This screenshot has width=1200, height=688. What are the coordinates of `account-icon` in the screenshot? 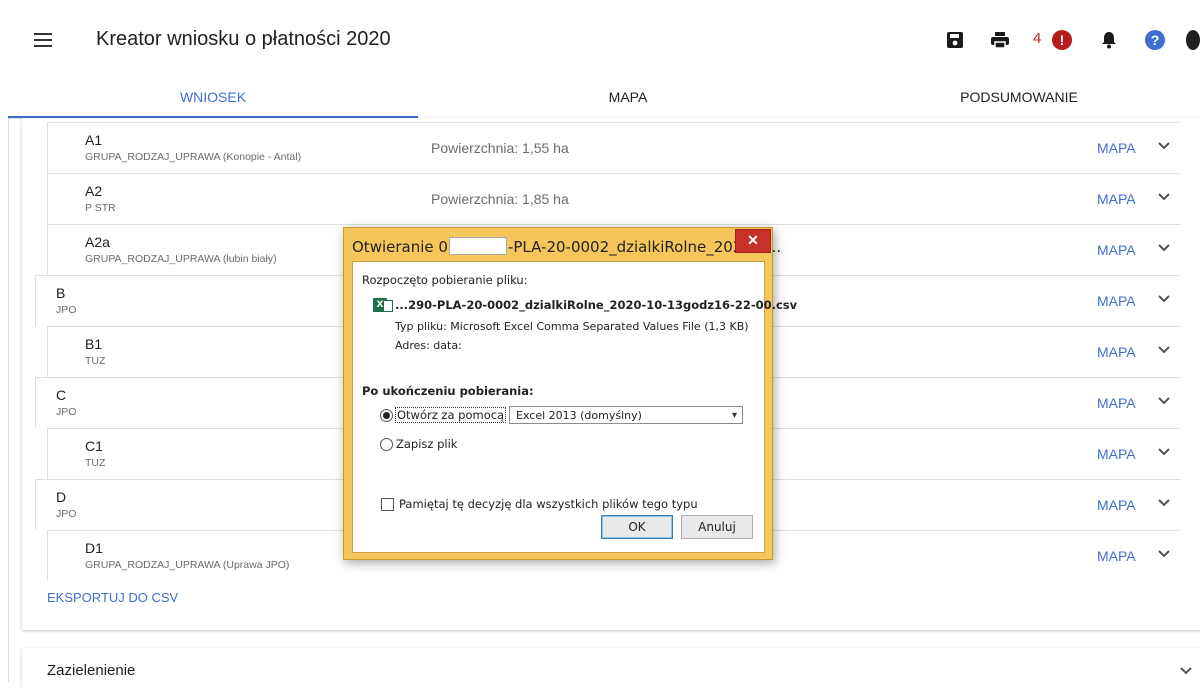 It's located at (1193, 40).